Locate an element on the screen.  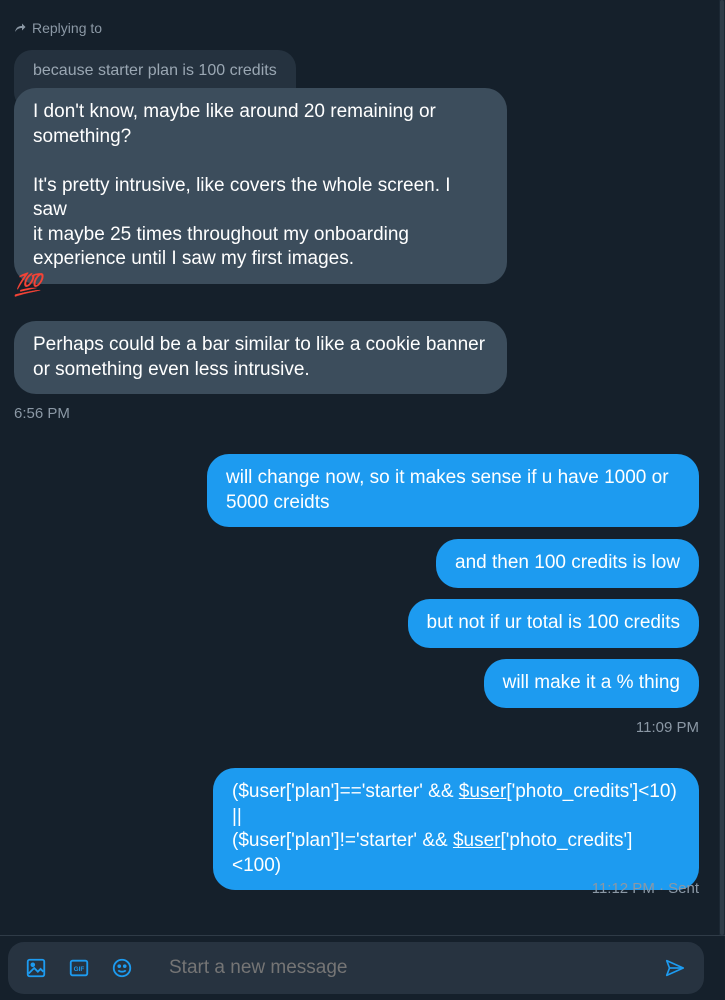
image-button is located at coordinates (36, 968).